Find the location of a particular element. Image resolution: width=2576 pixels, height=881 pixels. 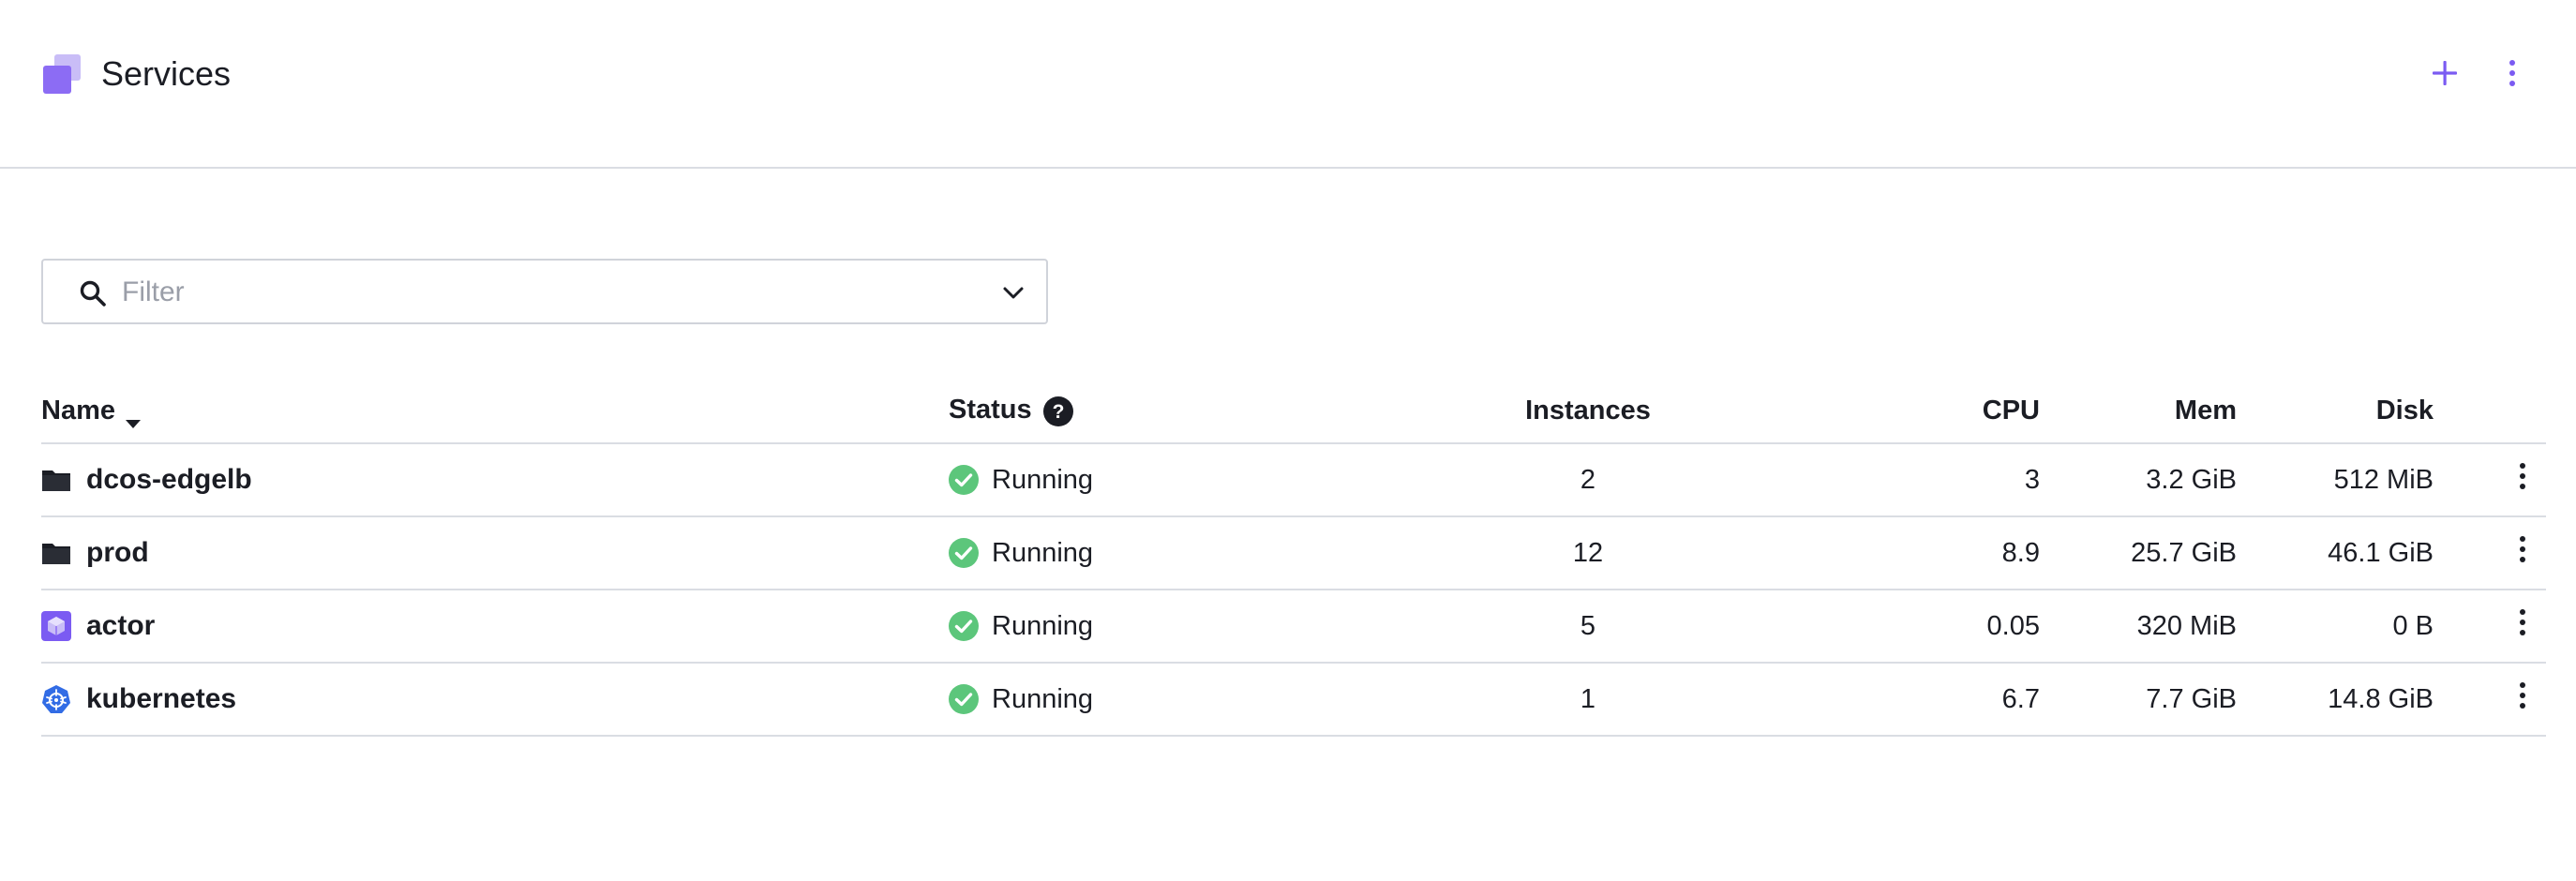

column-header-mem: Mem is located at coordinates (2138, 412).